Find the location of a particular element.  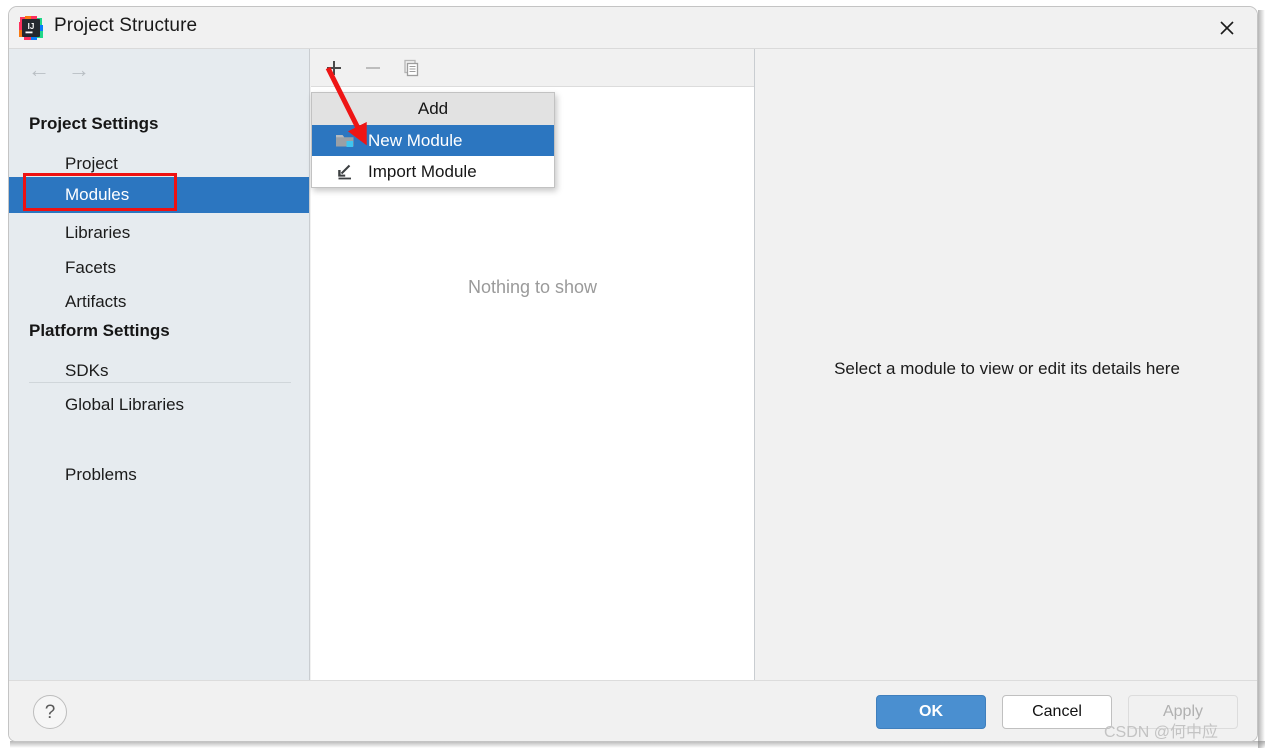

svg-text: IJ is located at coordinates (31, 26).